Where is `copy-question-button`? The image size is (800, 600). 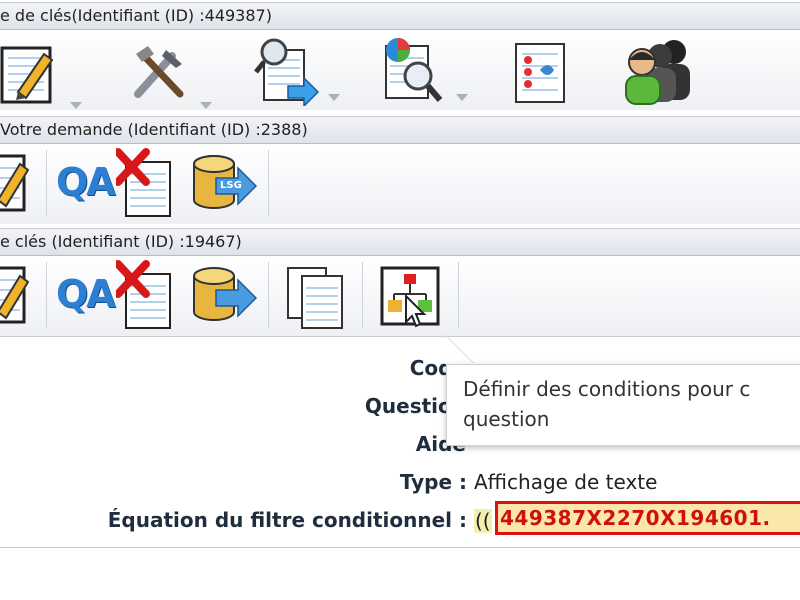 copy-question-button is located at coordinates (317, 297).